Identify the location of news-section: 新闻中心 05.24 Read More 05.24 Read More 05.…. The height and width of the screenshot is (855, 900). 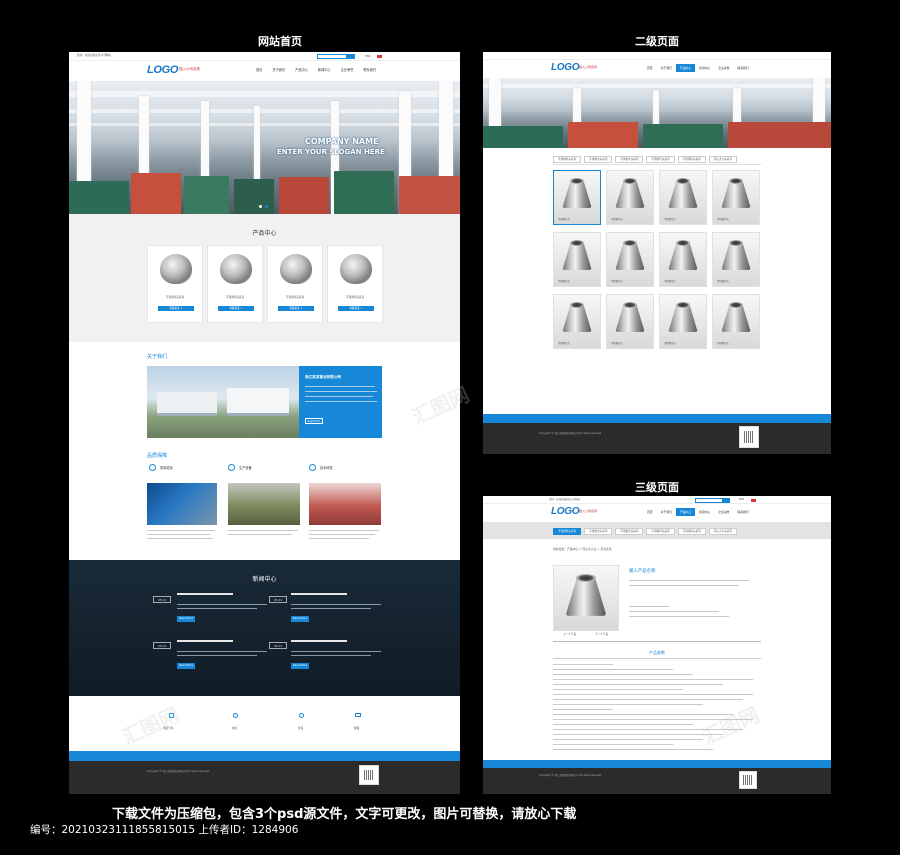
(264, 628).